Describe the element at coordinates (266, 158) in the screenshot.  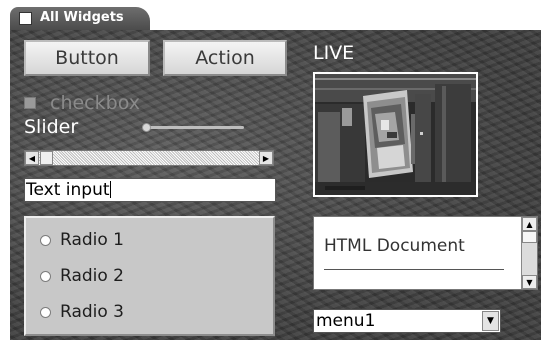
I see `arrow-right-icon: ▶` at that location.